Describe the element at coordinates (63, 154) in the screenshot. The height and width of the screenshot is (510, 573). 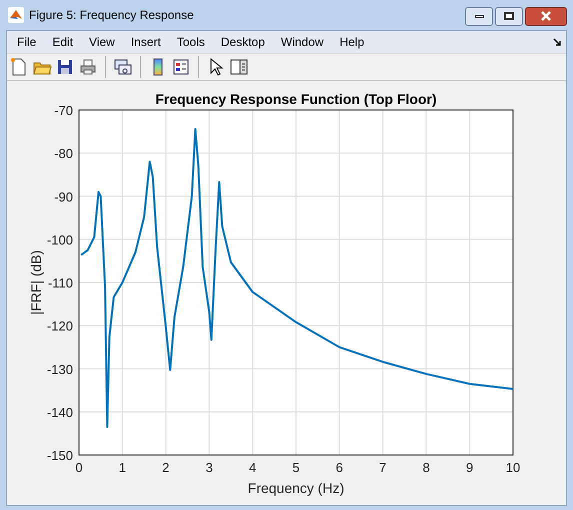
I see `y-tick-label: -80` at that location.